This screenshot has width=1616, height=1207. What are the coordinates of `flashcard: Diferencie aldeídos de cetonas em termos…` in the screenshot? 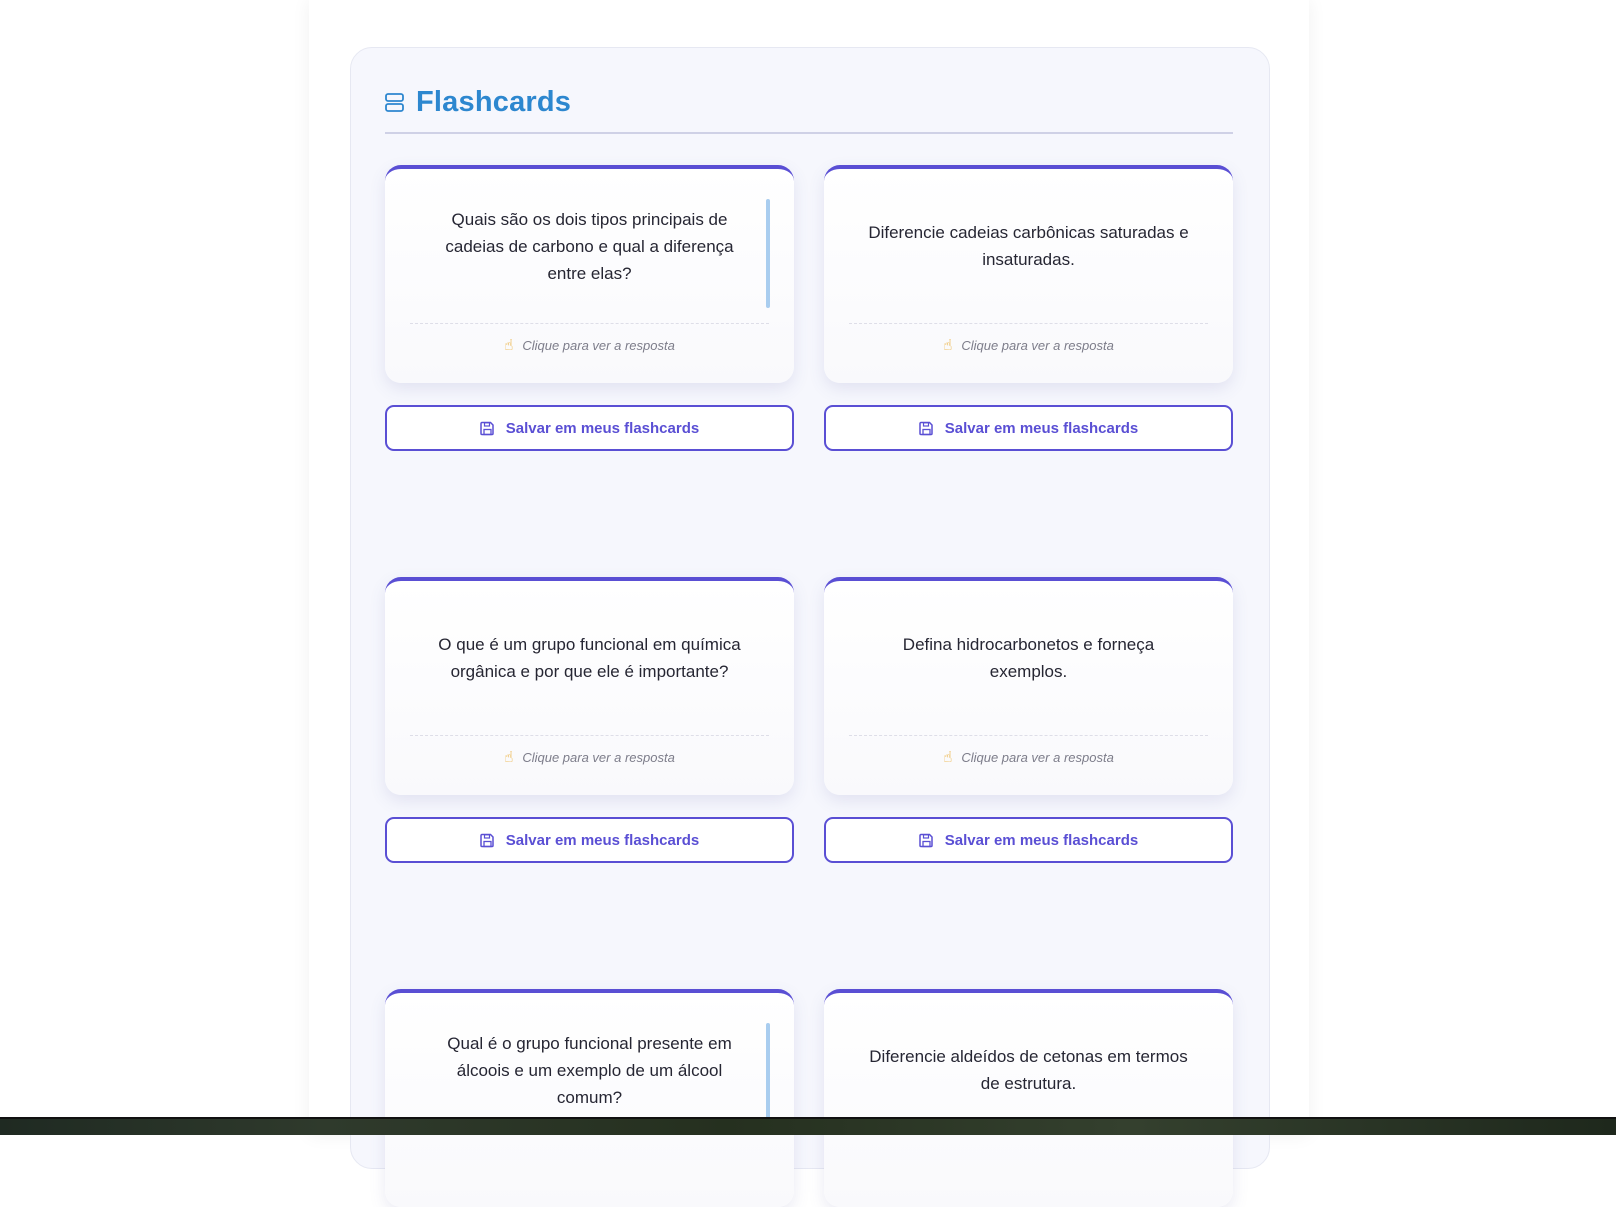 It's located at (1028, 1098).